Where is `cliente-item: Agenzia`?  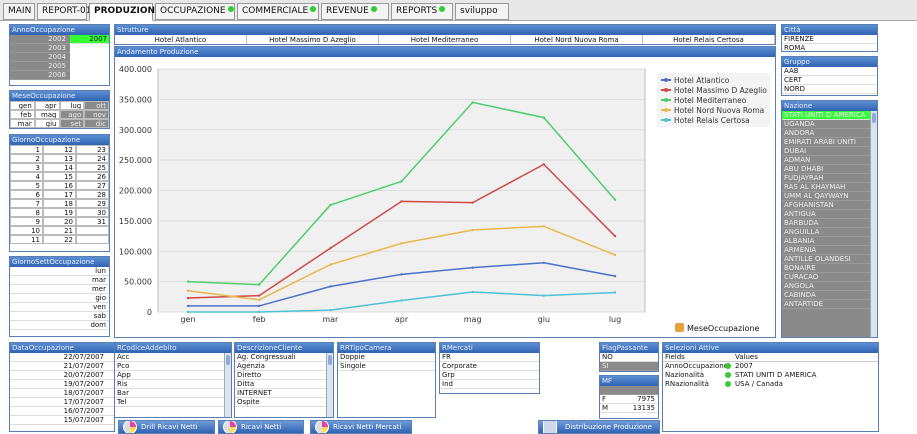
cliente-item: Agenzia is located at coordinates (284, 366).